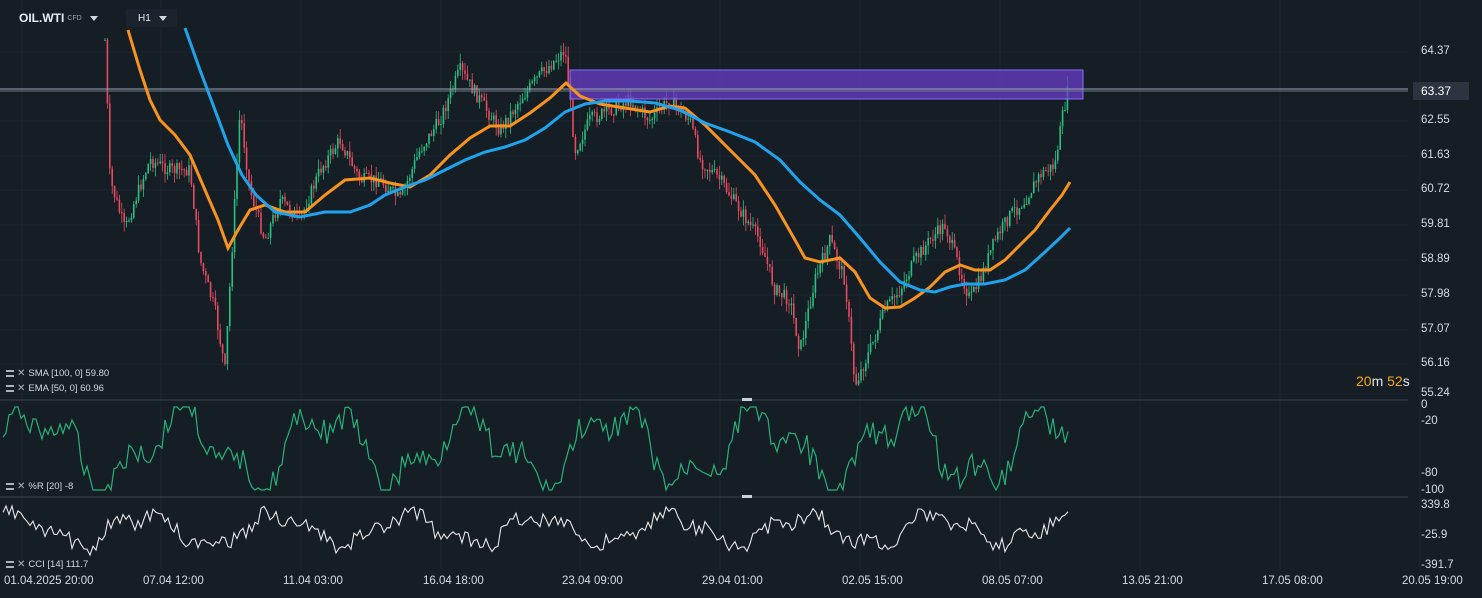 This screenshot has height=598, width=1482. What do you see at coordinates (747, 399) in the screenshot?
I see `pane-resize-handle` at bounding box center [747, 399].